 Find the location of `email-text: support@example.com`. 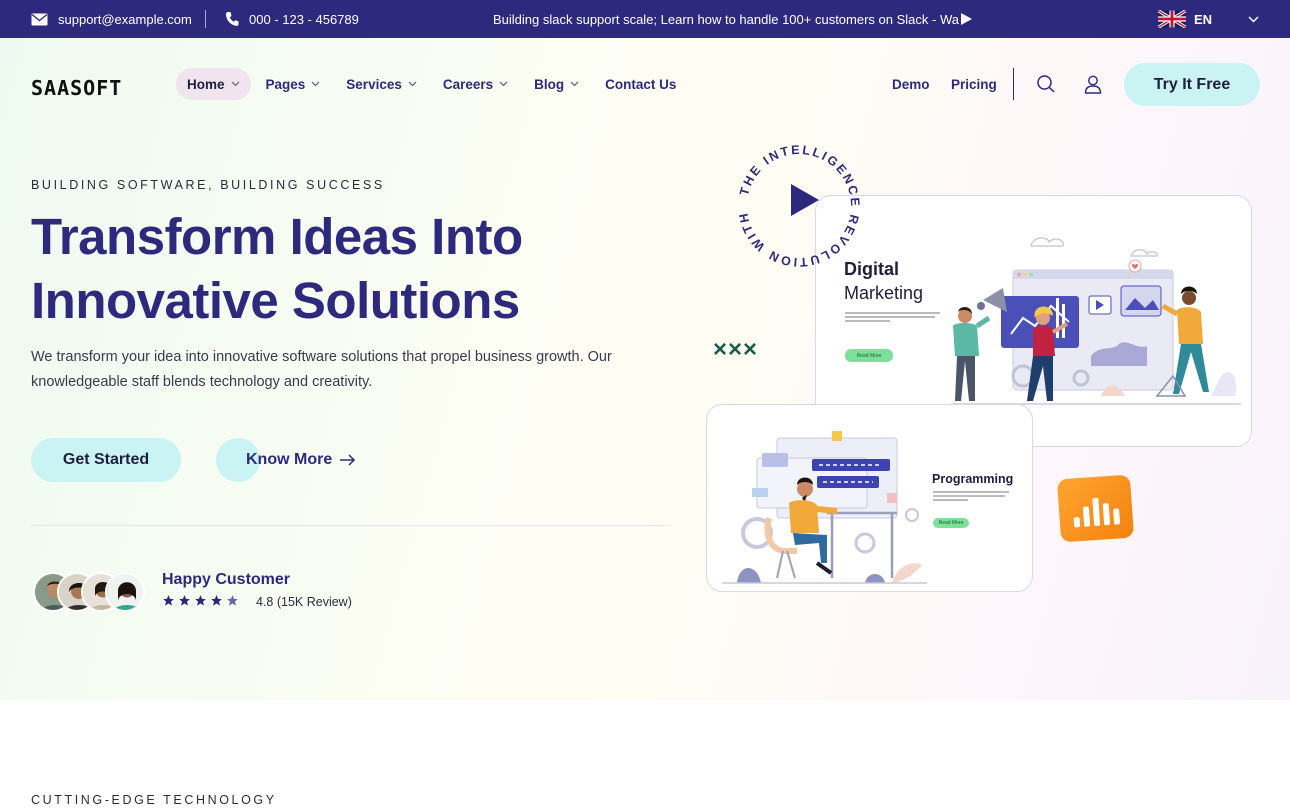

email-text: support@example.com is located at coordinates (125, 19).